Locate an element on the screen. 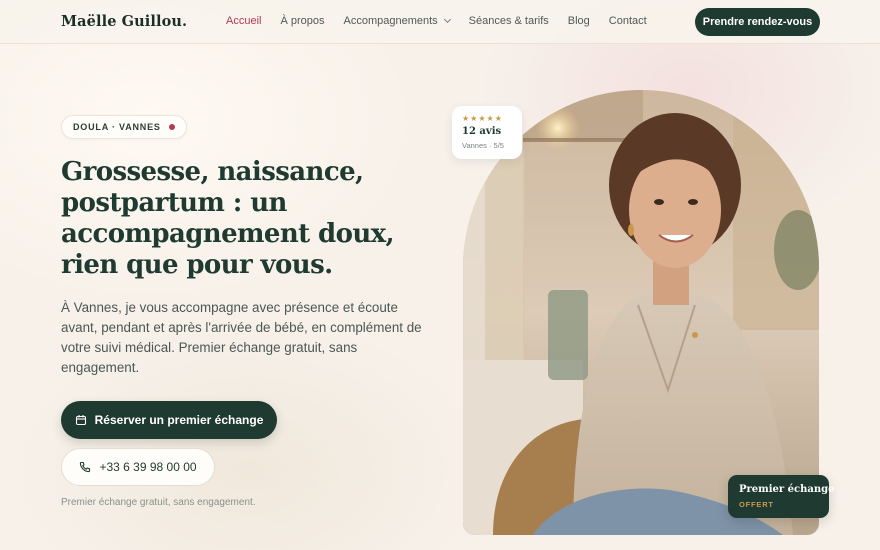  site-logo: Maëlle Guillou. is located at coordinates (124, 21).